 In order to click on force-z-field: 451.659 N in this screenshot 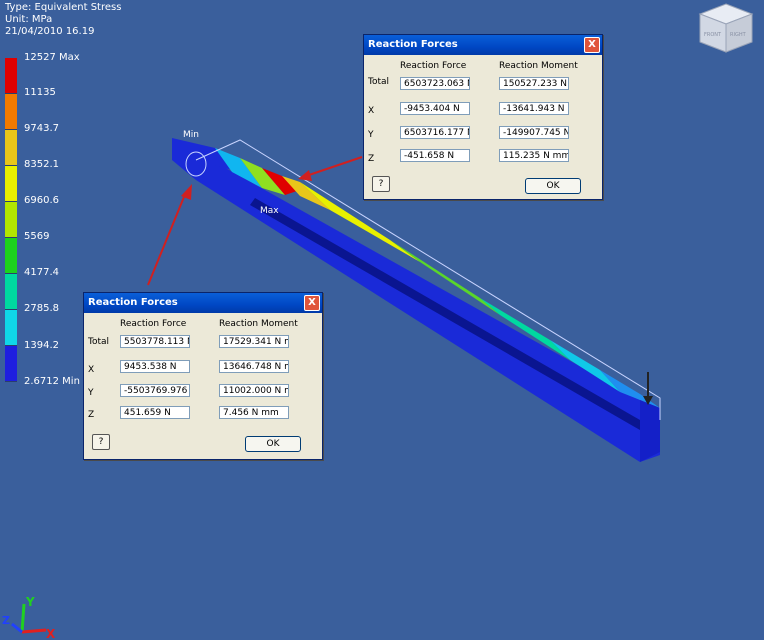, I will do `click(155, 412)`.